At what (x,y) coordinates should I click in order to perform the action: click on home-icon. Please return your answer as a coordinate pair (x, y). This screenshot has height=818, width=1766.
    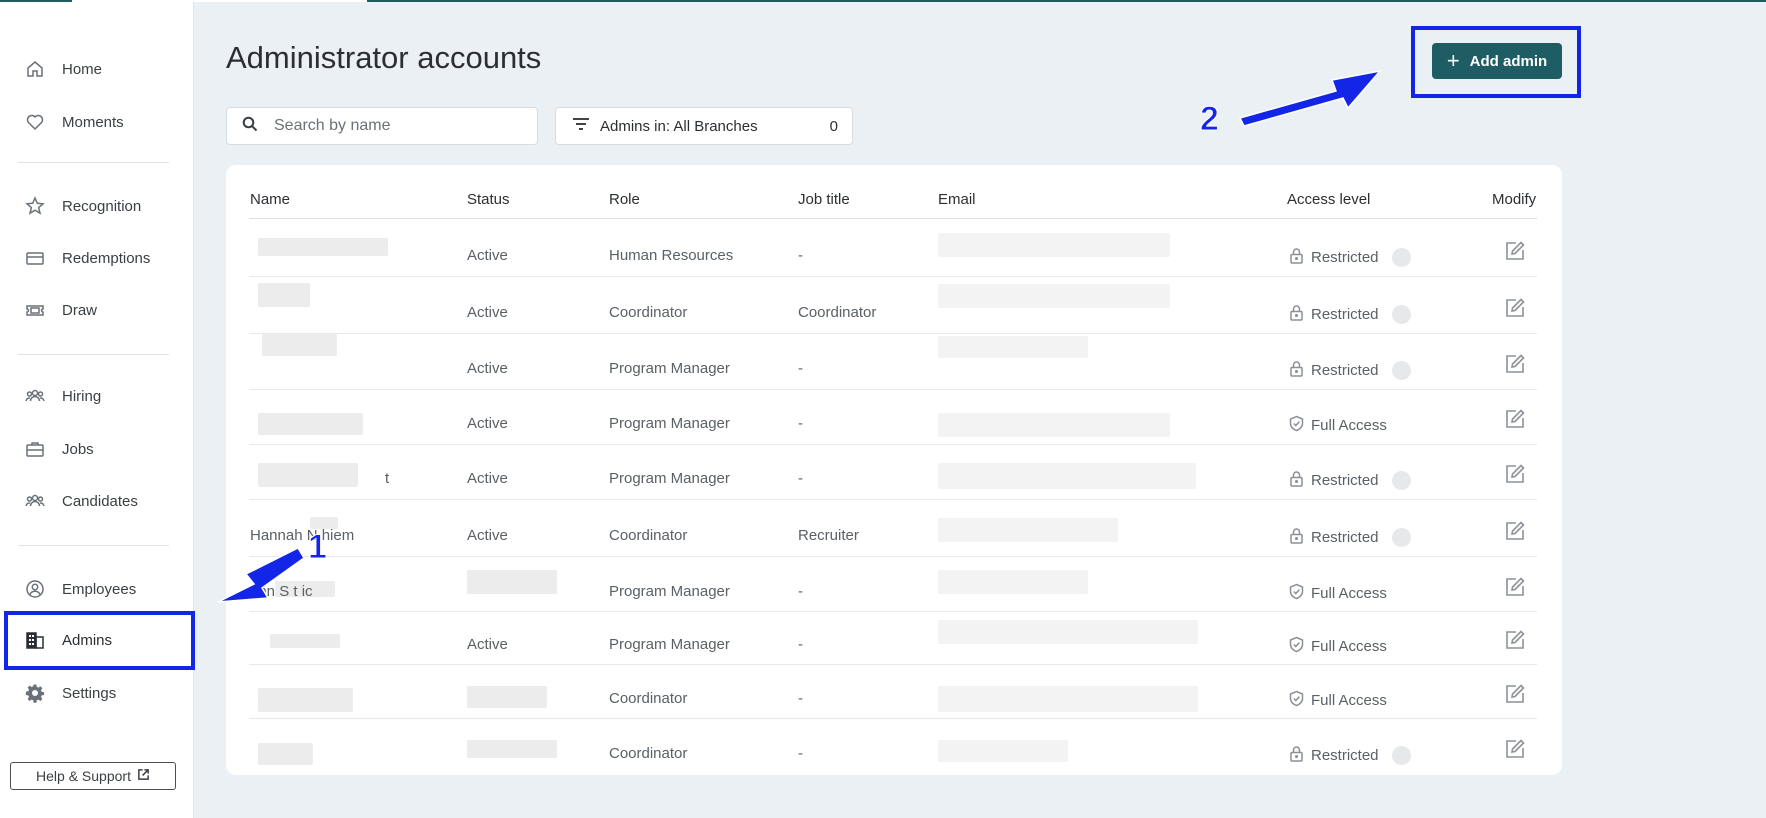
    Looking at the image, I should click on (35, 69).